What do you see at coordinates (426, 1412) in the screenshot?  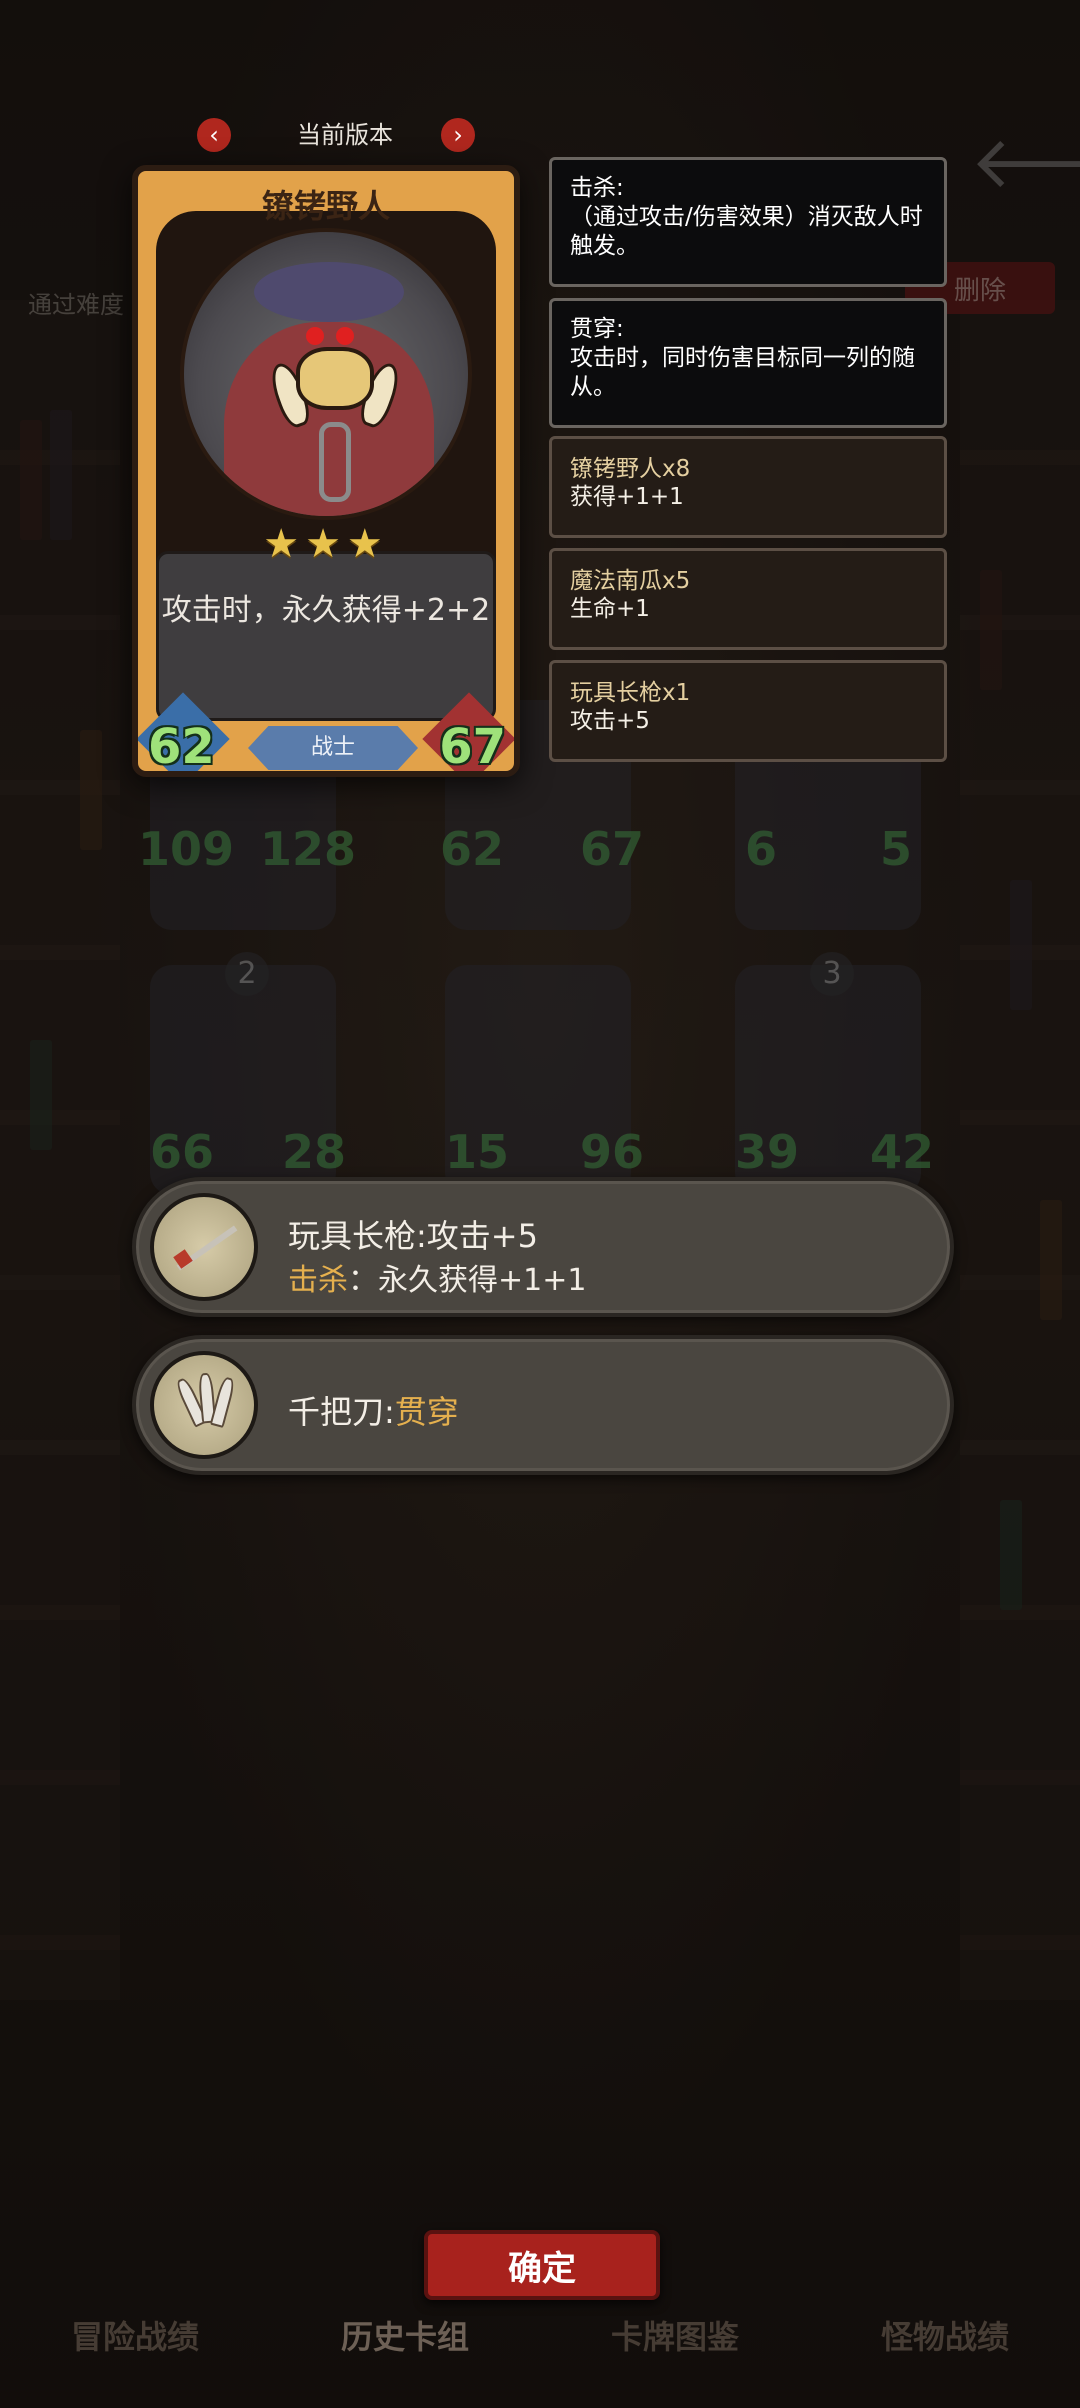 I see `keyword-pierce: 贯穿` at bounding box center [426, 1412].